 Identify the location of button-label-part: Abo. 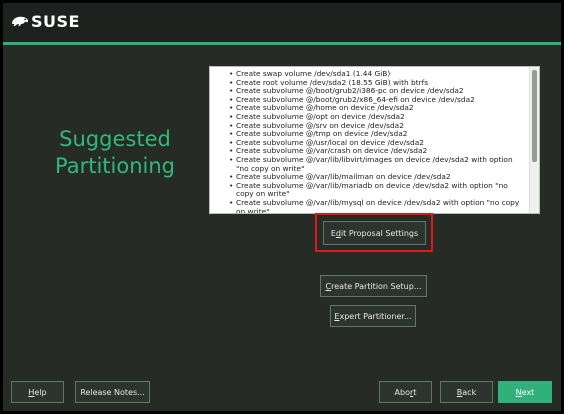
(402, 392).